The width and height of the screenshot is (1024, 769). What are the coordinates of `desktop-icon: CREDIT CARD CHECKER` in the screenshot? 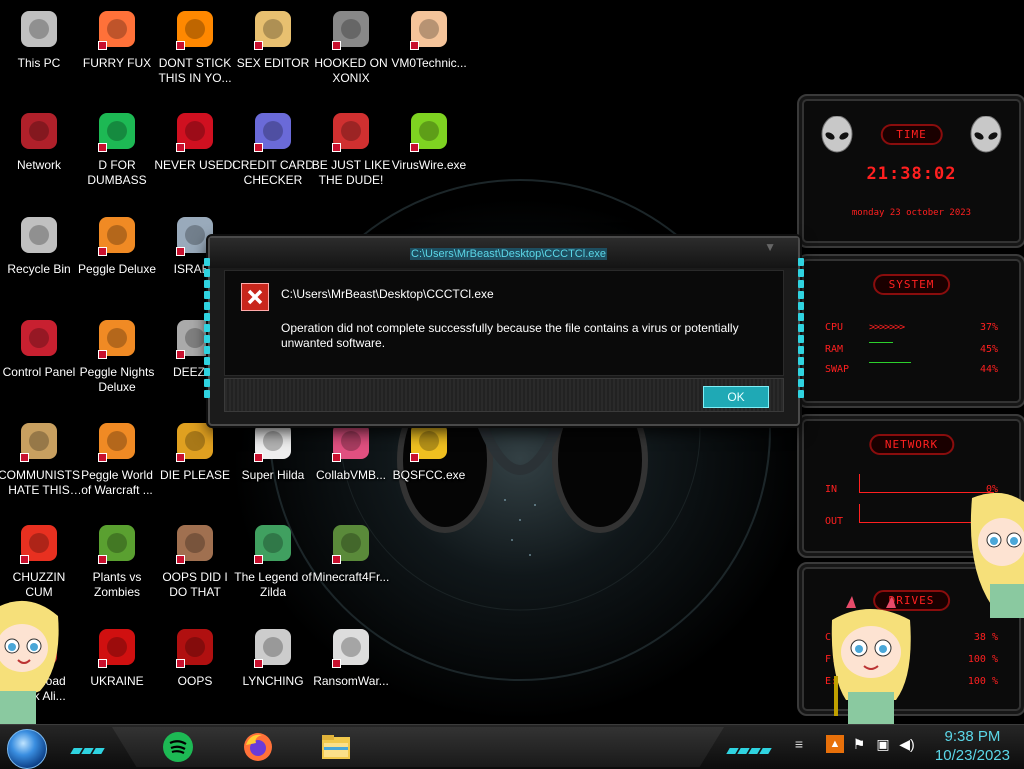 It's located at (273, 148).